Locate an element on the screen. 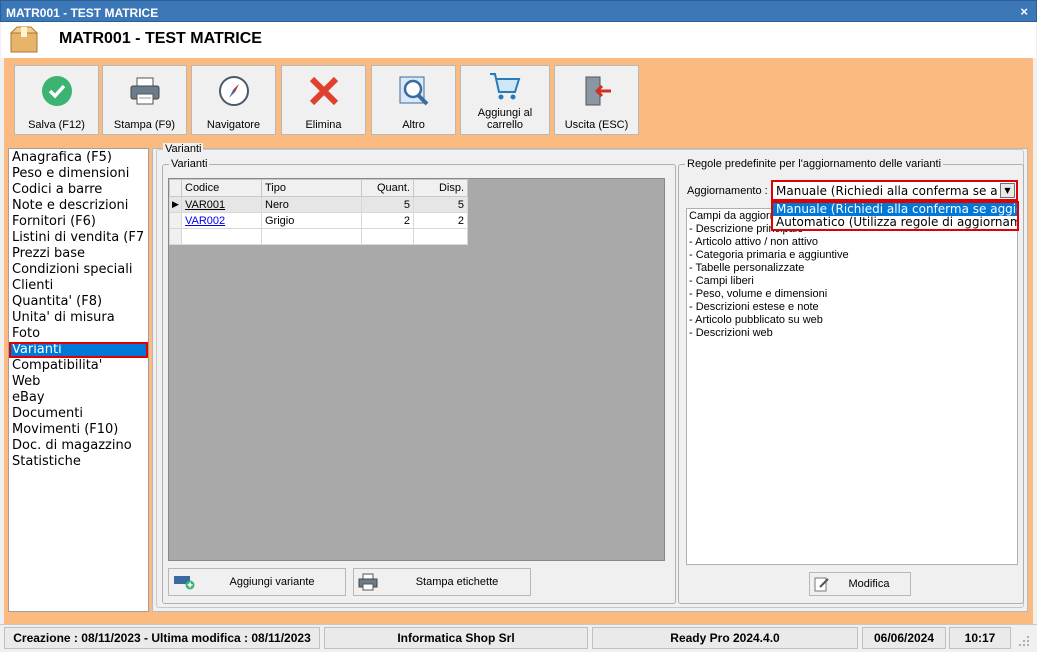 This screenshot has width=1037, height=652. variant-type-cell: Nero is located at coordinates (311, 204).